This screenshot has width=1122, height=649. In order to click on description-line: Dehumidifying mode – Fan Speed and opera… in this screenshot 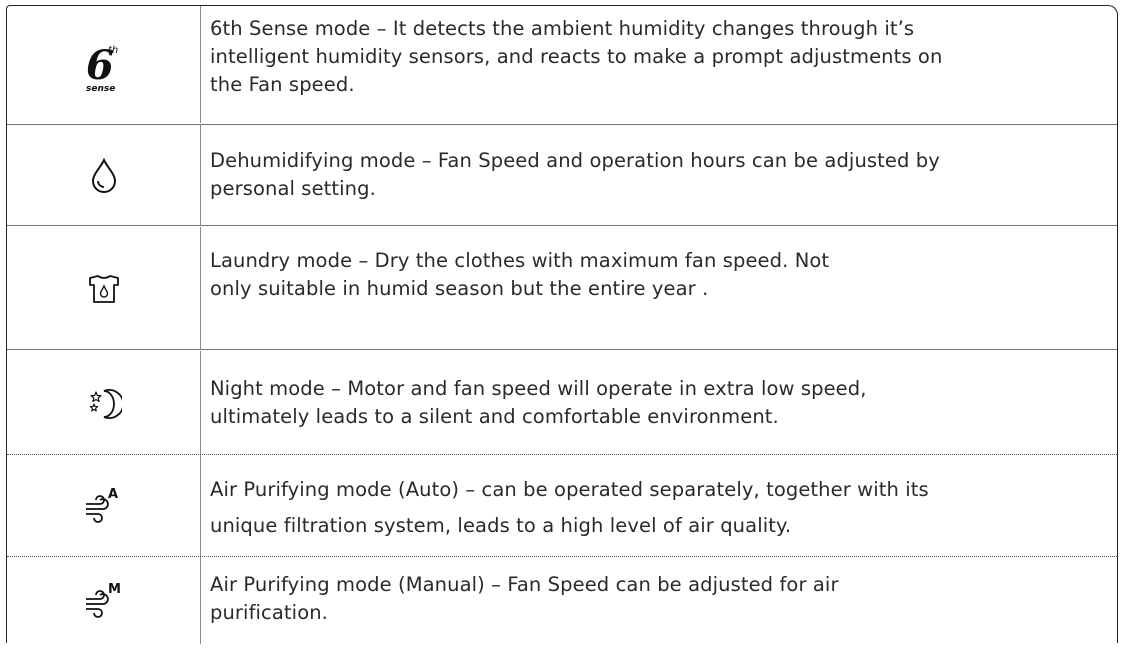, I will do `click(575, 160)`.